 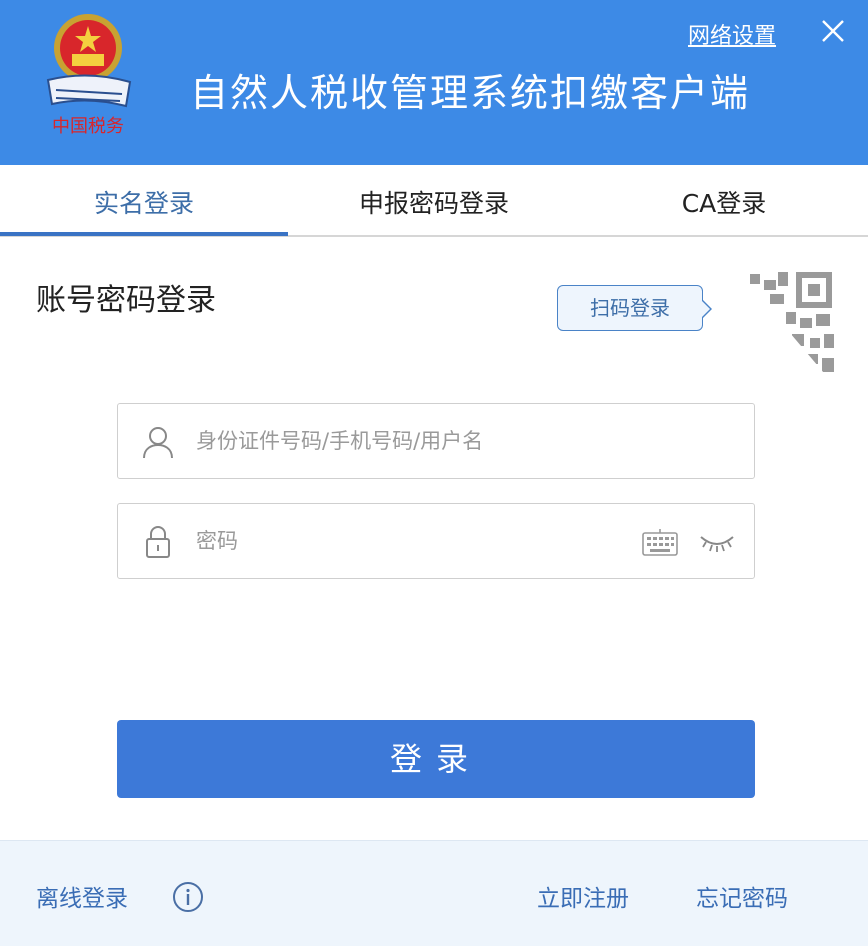 I want to click on tax-emblem-icon: 中国税务, so click(x=89, y=75).